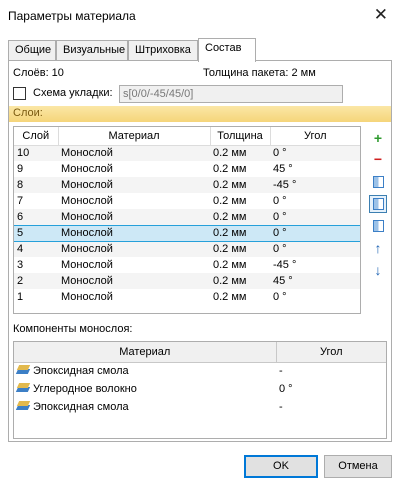 This screenshot has height=485, width=400. I want to click on add-layer-button: +, so click(378, 138).